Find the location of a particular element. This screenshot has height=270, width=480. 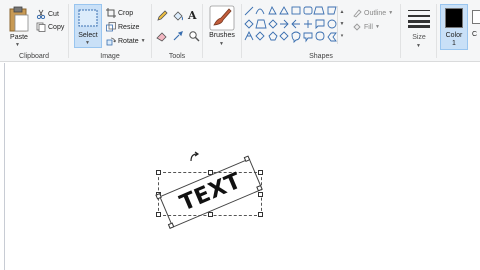

paste-button: Paste ▼ is located at coordinates (19, 25).